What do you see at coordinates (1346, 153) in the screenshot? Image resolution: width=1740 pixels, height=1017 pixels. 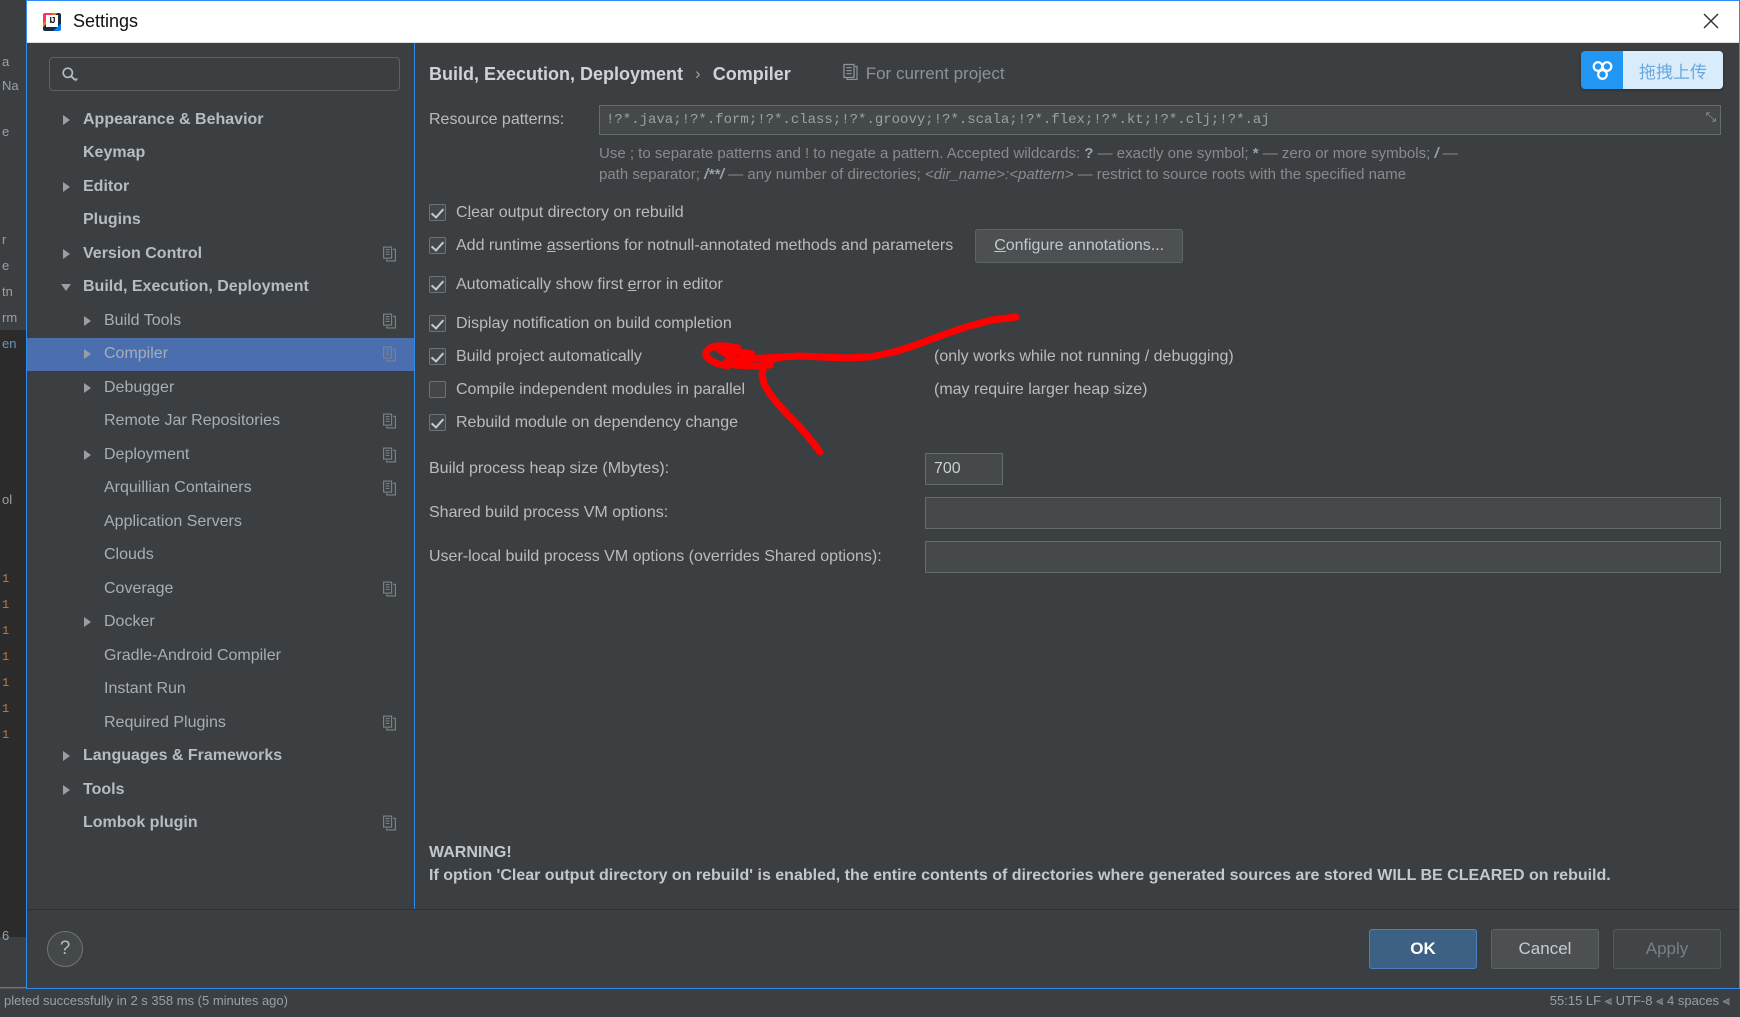 I see `hint-text: — zero or more symbols;` at bounding box center [1346, 153].